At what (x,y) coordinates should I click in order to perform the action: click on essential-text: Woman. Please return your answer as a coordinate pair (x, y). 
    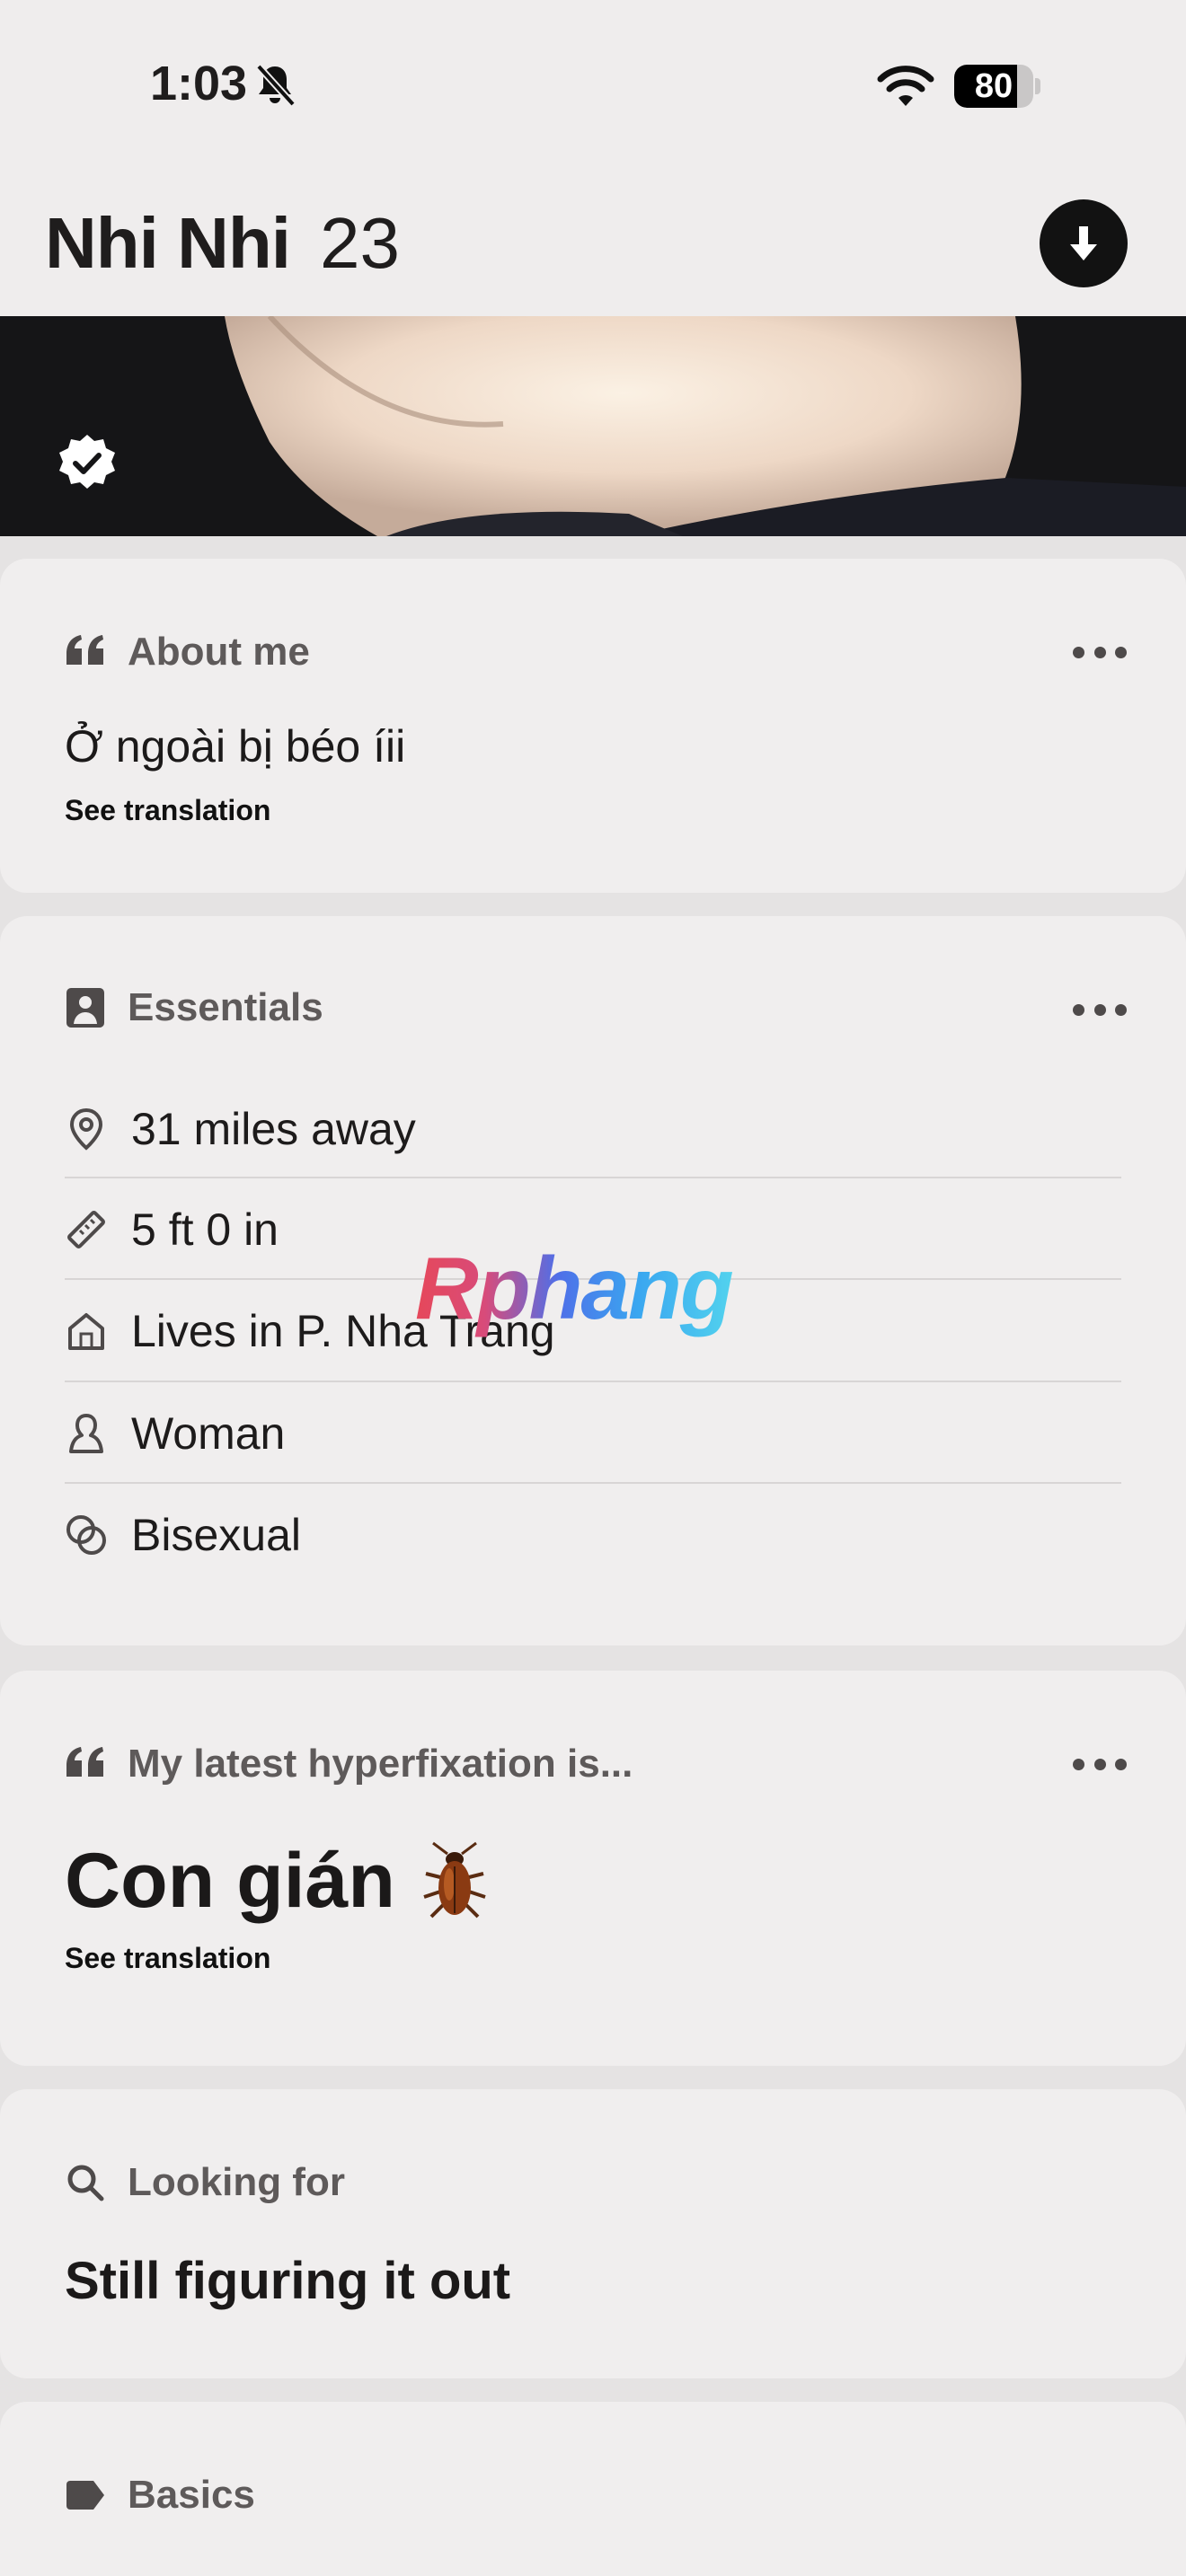
    Looking at the image, I should click on (208, 1433).